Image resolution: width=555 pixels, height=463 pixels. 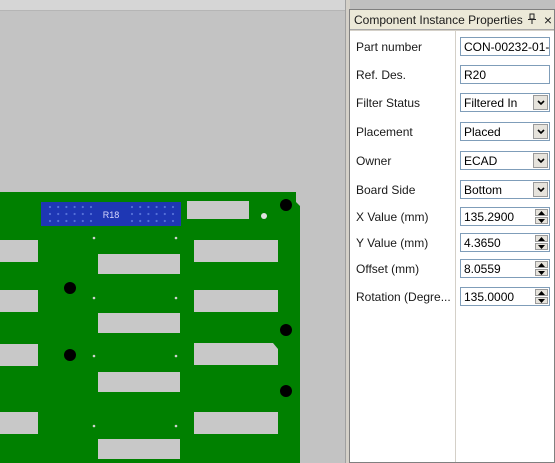 What do you see at coordinates (452, 132) in the screenshot?
I see `property-row-placement: Placement Placed` at bounding box center [452, 132].